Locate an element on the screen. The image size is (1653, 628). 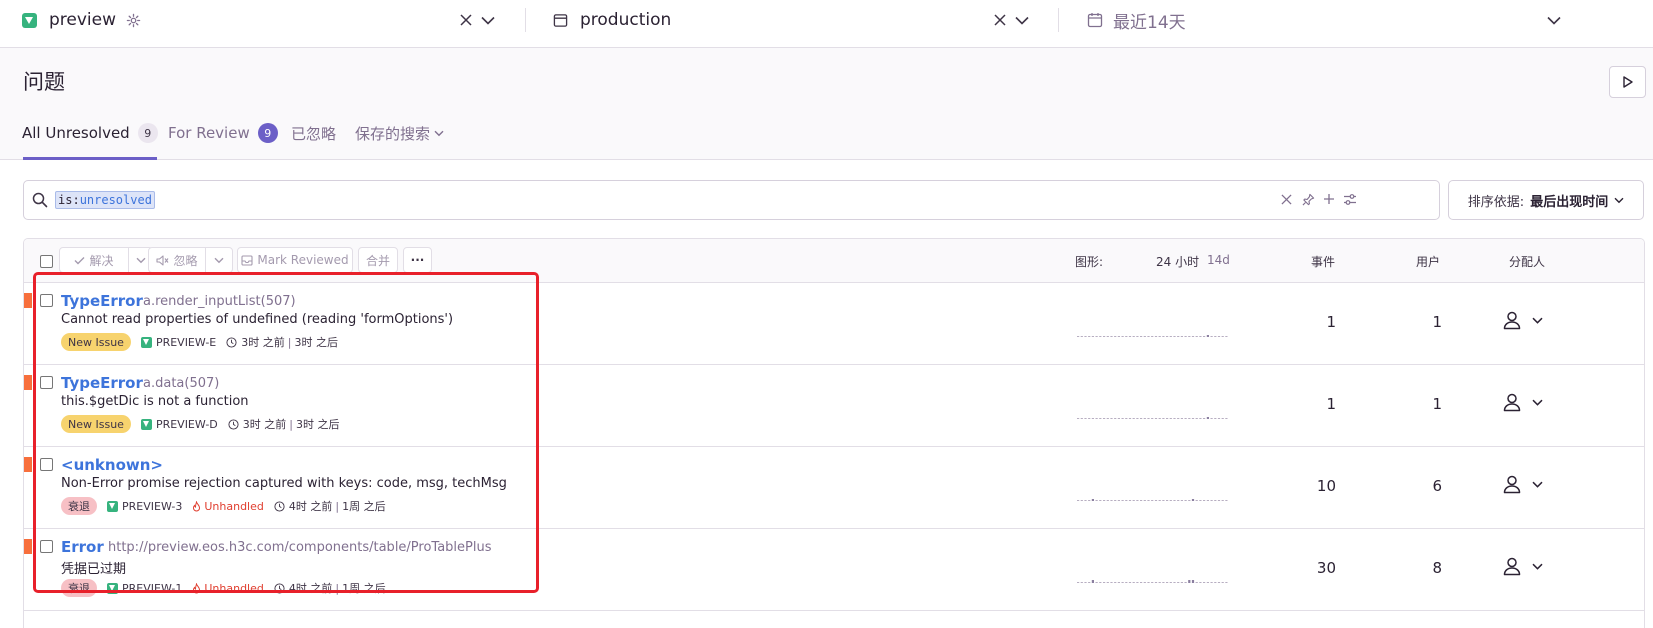
date-chevron-down-icon is located at coordinates (1554, 20).